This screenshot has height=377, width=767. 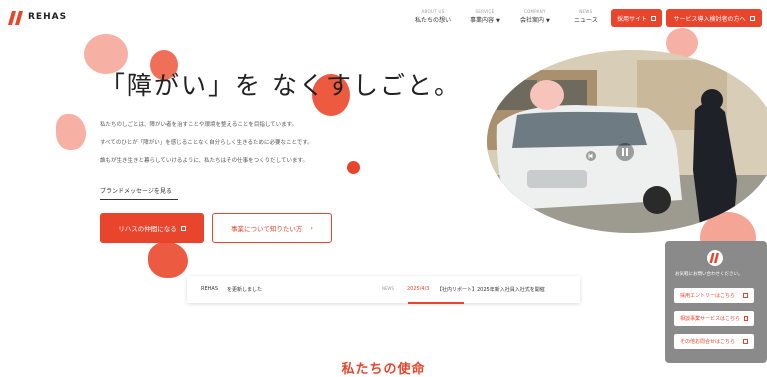 What do you see at coordinates (418, 289) in the screenshot?
I see `news-date: 2025/4/3` at bounding box center [418, 289].